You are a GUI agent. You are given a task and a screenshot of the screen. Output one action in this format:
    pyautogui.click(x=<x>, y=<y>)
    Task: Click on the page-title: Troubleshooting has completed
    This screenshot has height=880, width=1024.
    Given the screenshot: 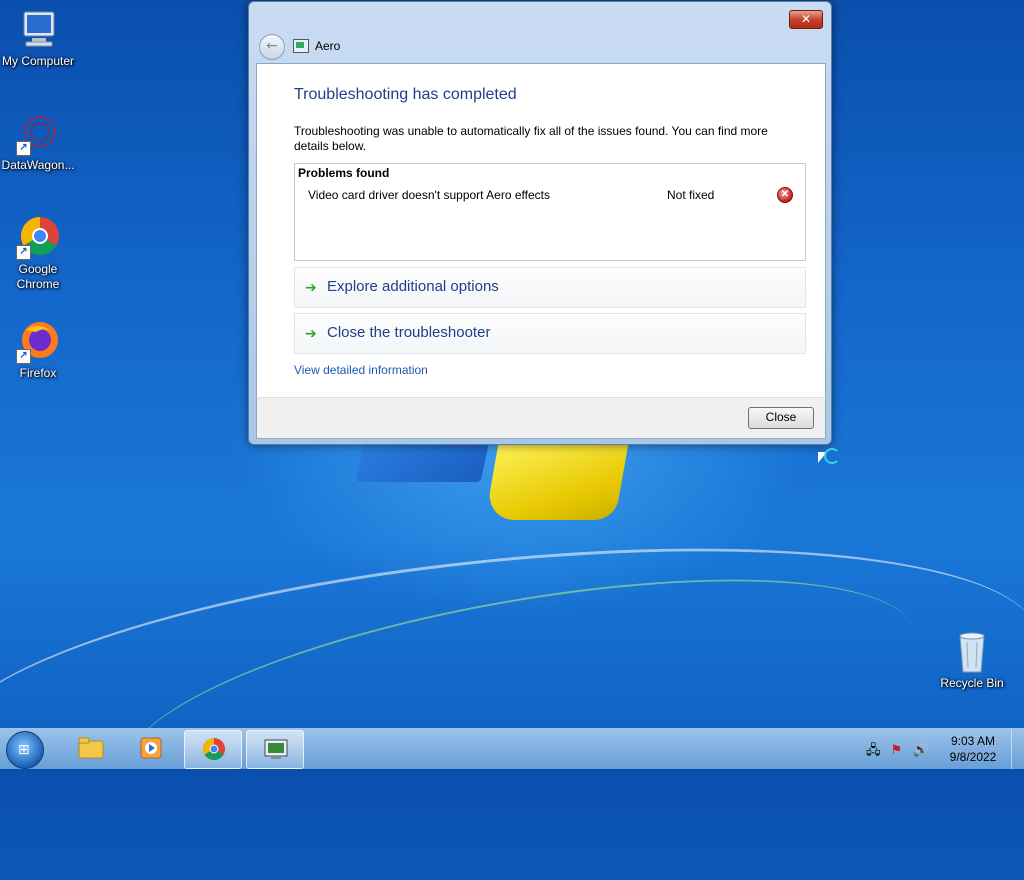 What is the action you would take?
    pyautogui.click(x=405, y=94)
    